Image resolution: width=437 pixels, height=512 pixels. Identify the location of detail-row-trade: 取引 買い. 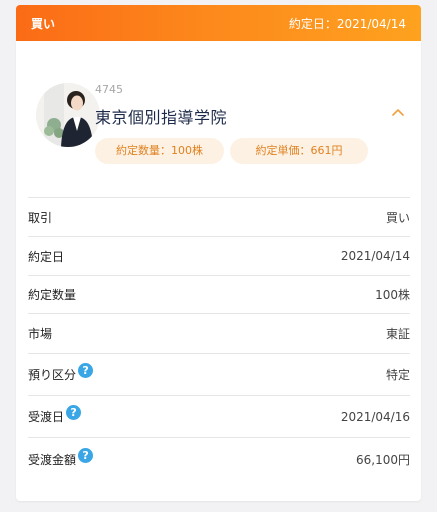
(219, 216).